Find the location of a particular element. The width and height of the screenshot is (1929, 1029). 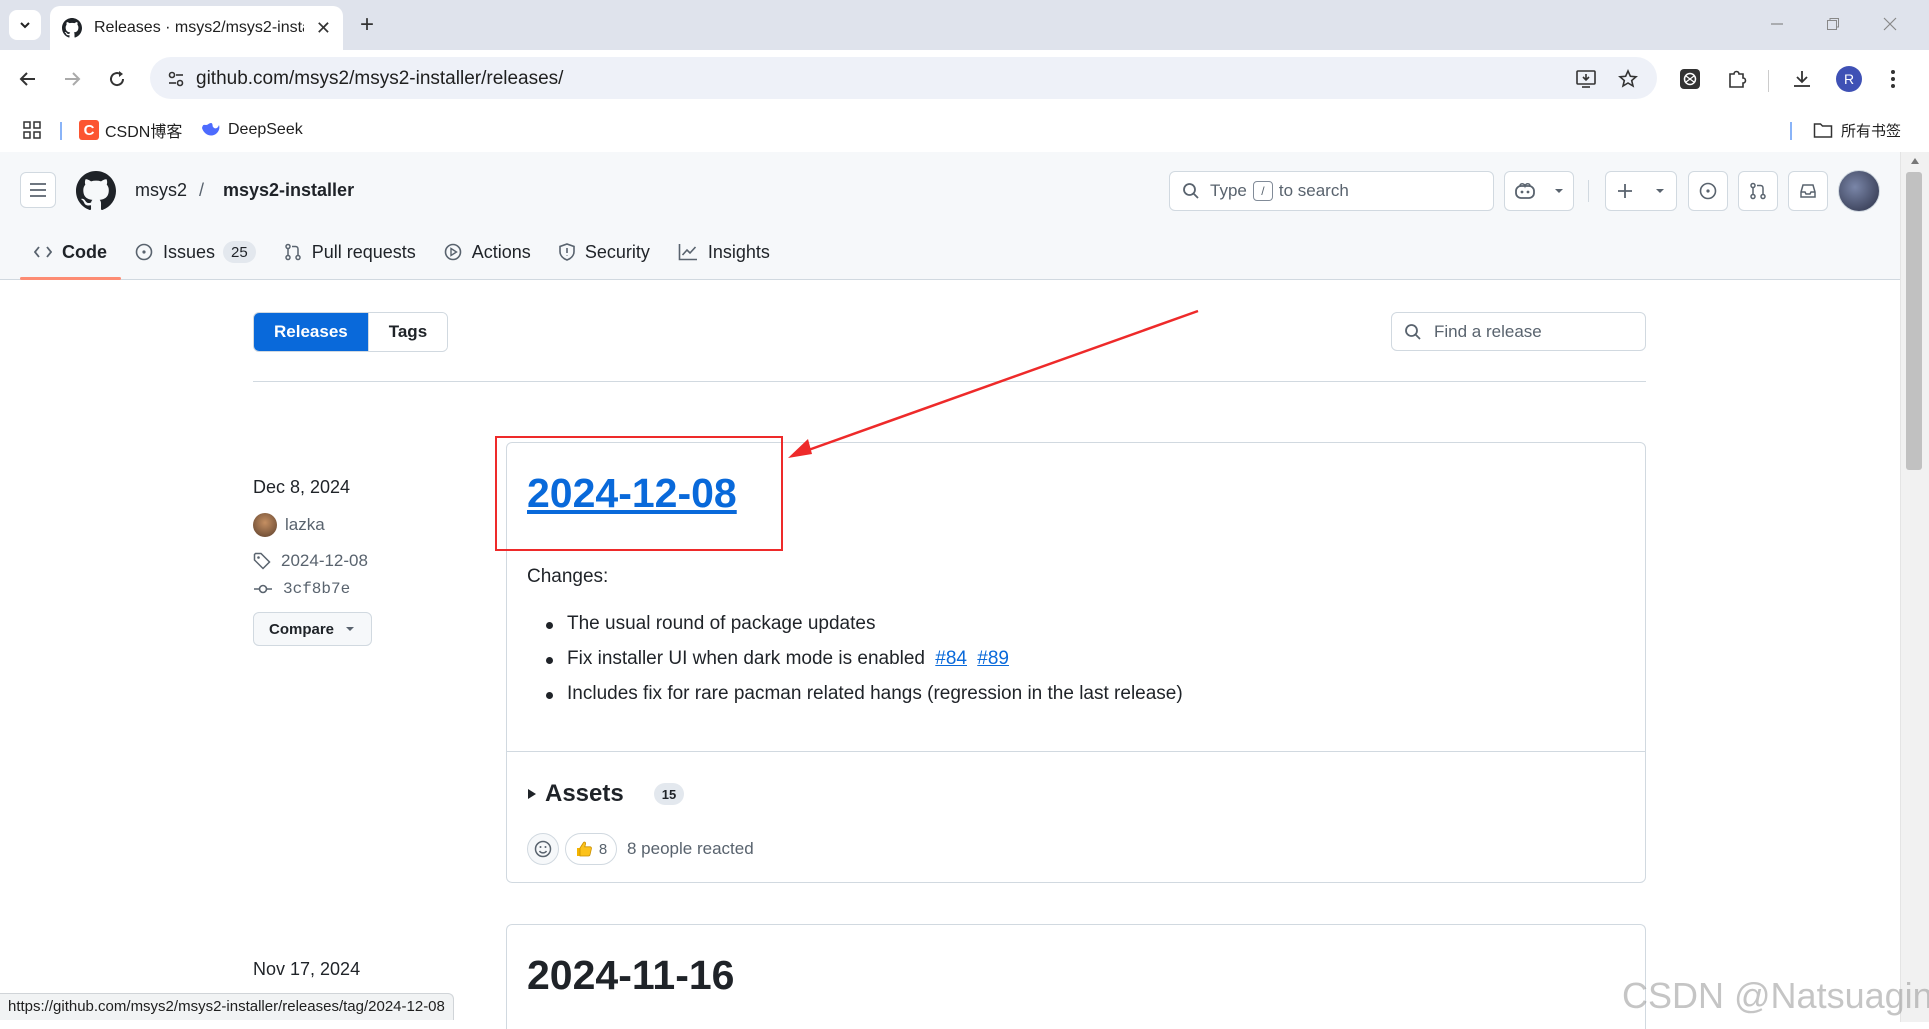

find-release-input: Find a release is located at coordinates (1518, 331).